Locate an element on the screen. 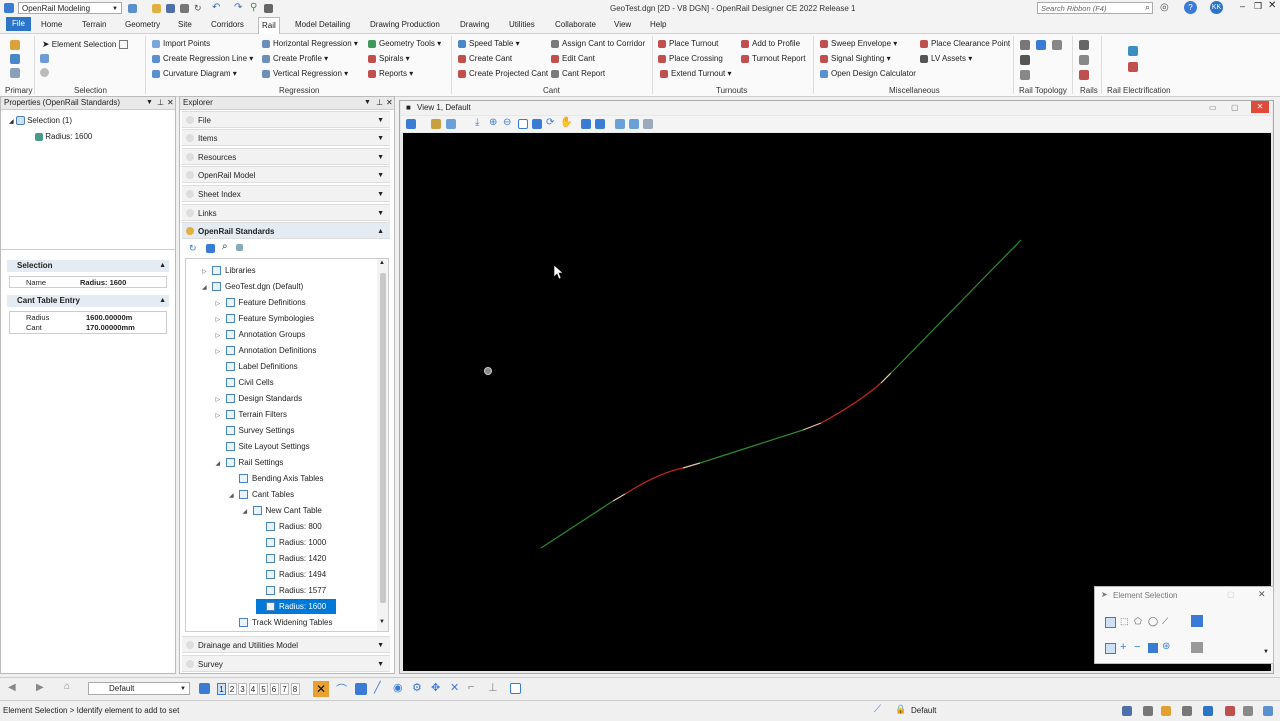  trim-icon: ✕ is located at coordinates (454, 687).